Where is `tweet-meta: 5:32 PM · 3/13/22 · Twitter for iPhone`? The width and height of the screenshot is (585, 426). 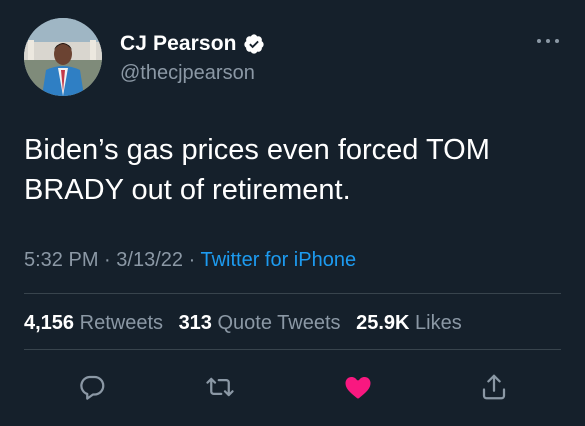 tweet-meta: 5:32 PM · 3/13/22 · Twitter for iPhone is located at coordinates (190, 260).